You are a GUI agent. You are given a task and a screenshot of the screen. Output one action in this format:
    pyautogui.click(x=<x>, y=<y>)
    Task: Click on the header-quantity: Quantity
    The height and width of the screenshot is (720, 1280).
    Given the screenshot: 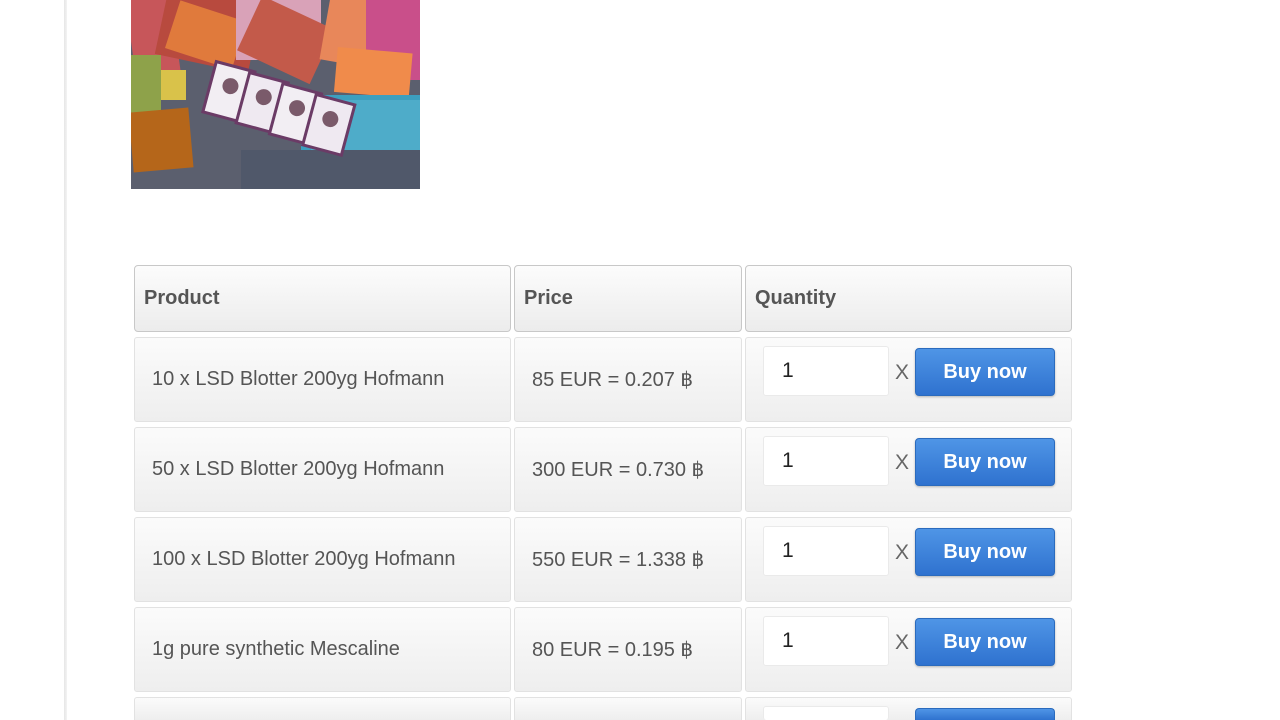 What is the action you would take?
    pyautogui.click(x=908, y=298)
    